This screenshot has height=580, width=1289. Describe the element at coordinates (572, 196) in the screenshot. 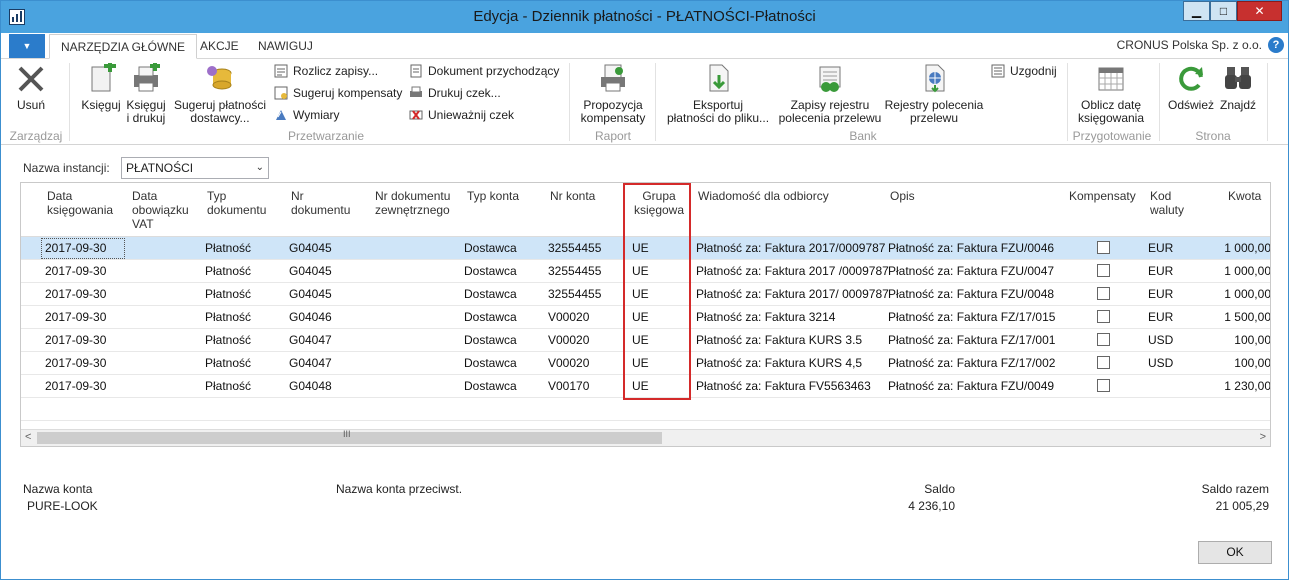

I see `header-account-no: Nr konta` at that location.